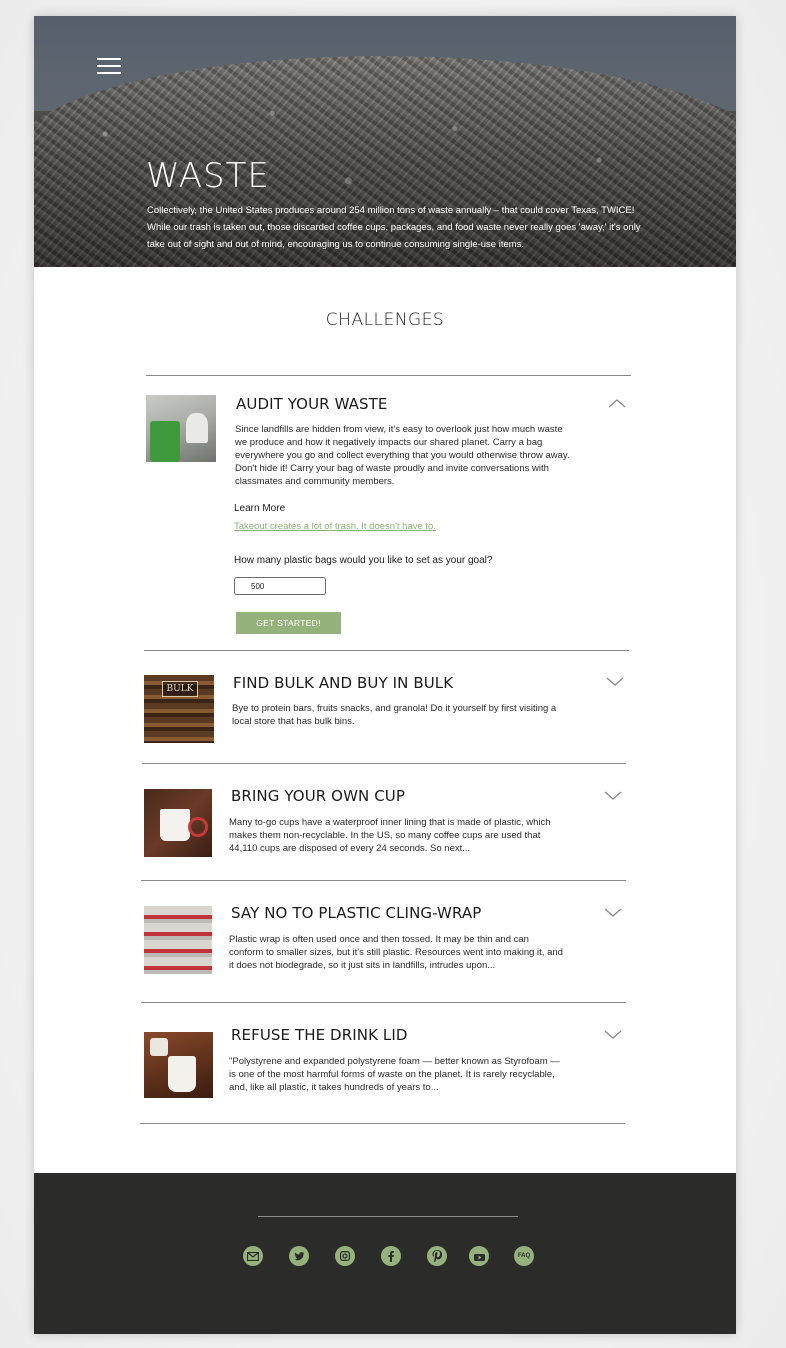 The width and height of the screenshot is (786, 1348). I want to click on get-started-button: GET STARTED!, so click(288, 623).